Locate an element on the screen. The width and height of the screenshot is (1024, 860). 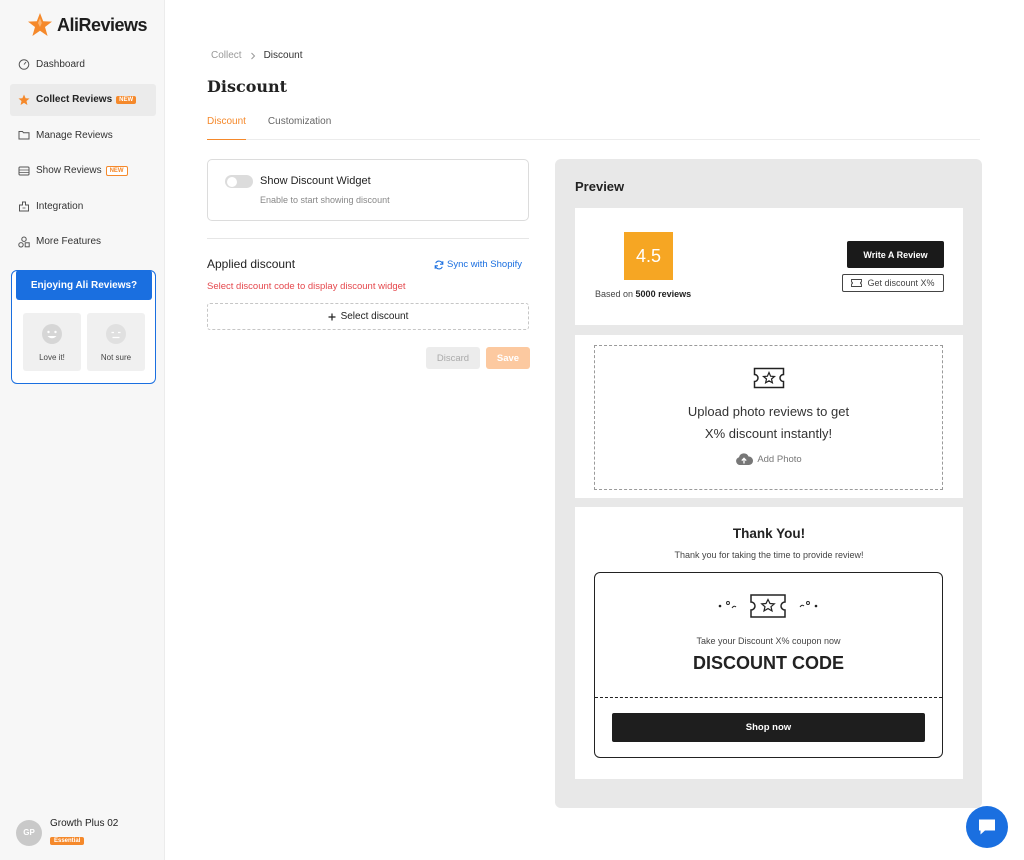
coupon-ticket-icon is located at coordinates (769, 378).